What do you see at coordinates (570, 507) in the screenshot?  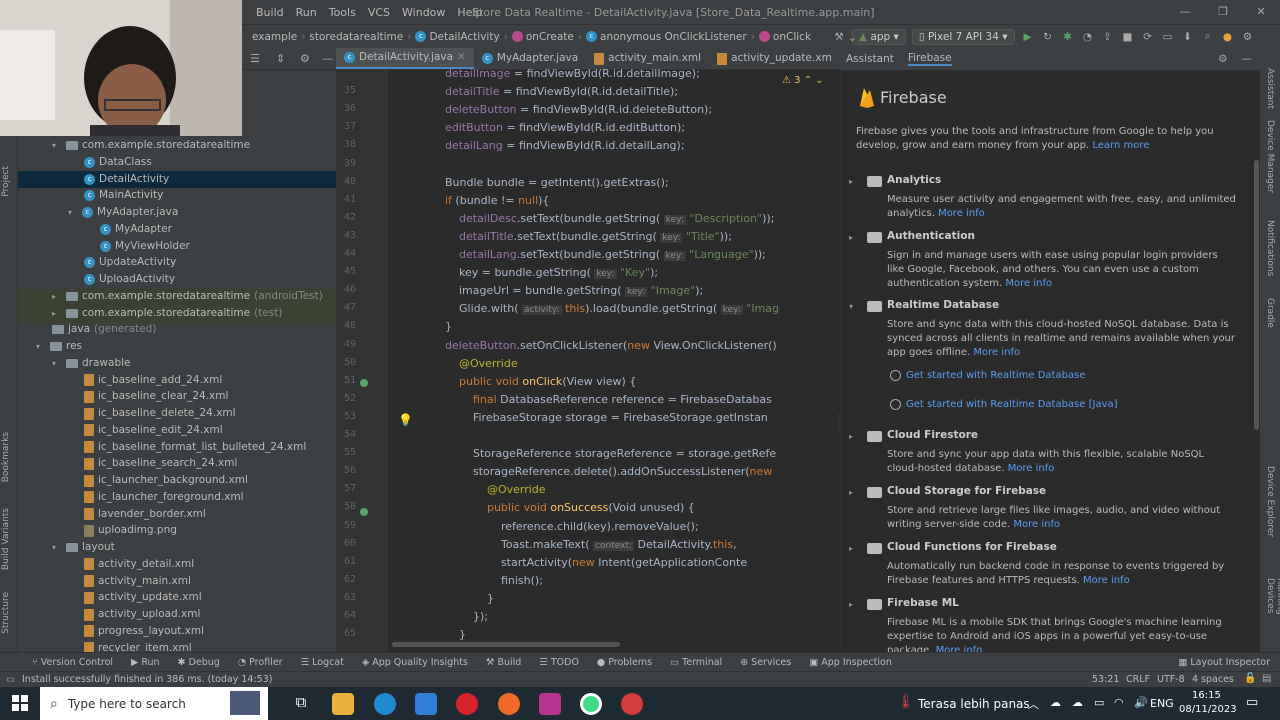 I see `code-line: public void onSuccess(Void unused) {` at bounding box center [570, 507].